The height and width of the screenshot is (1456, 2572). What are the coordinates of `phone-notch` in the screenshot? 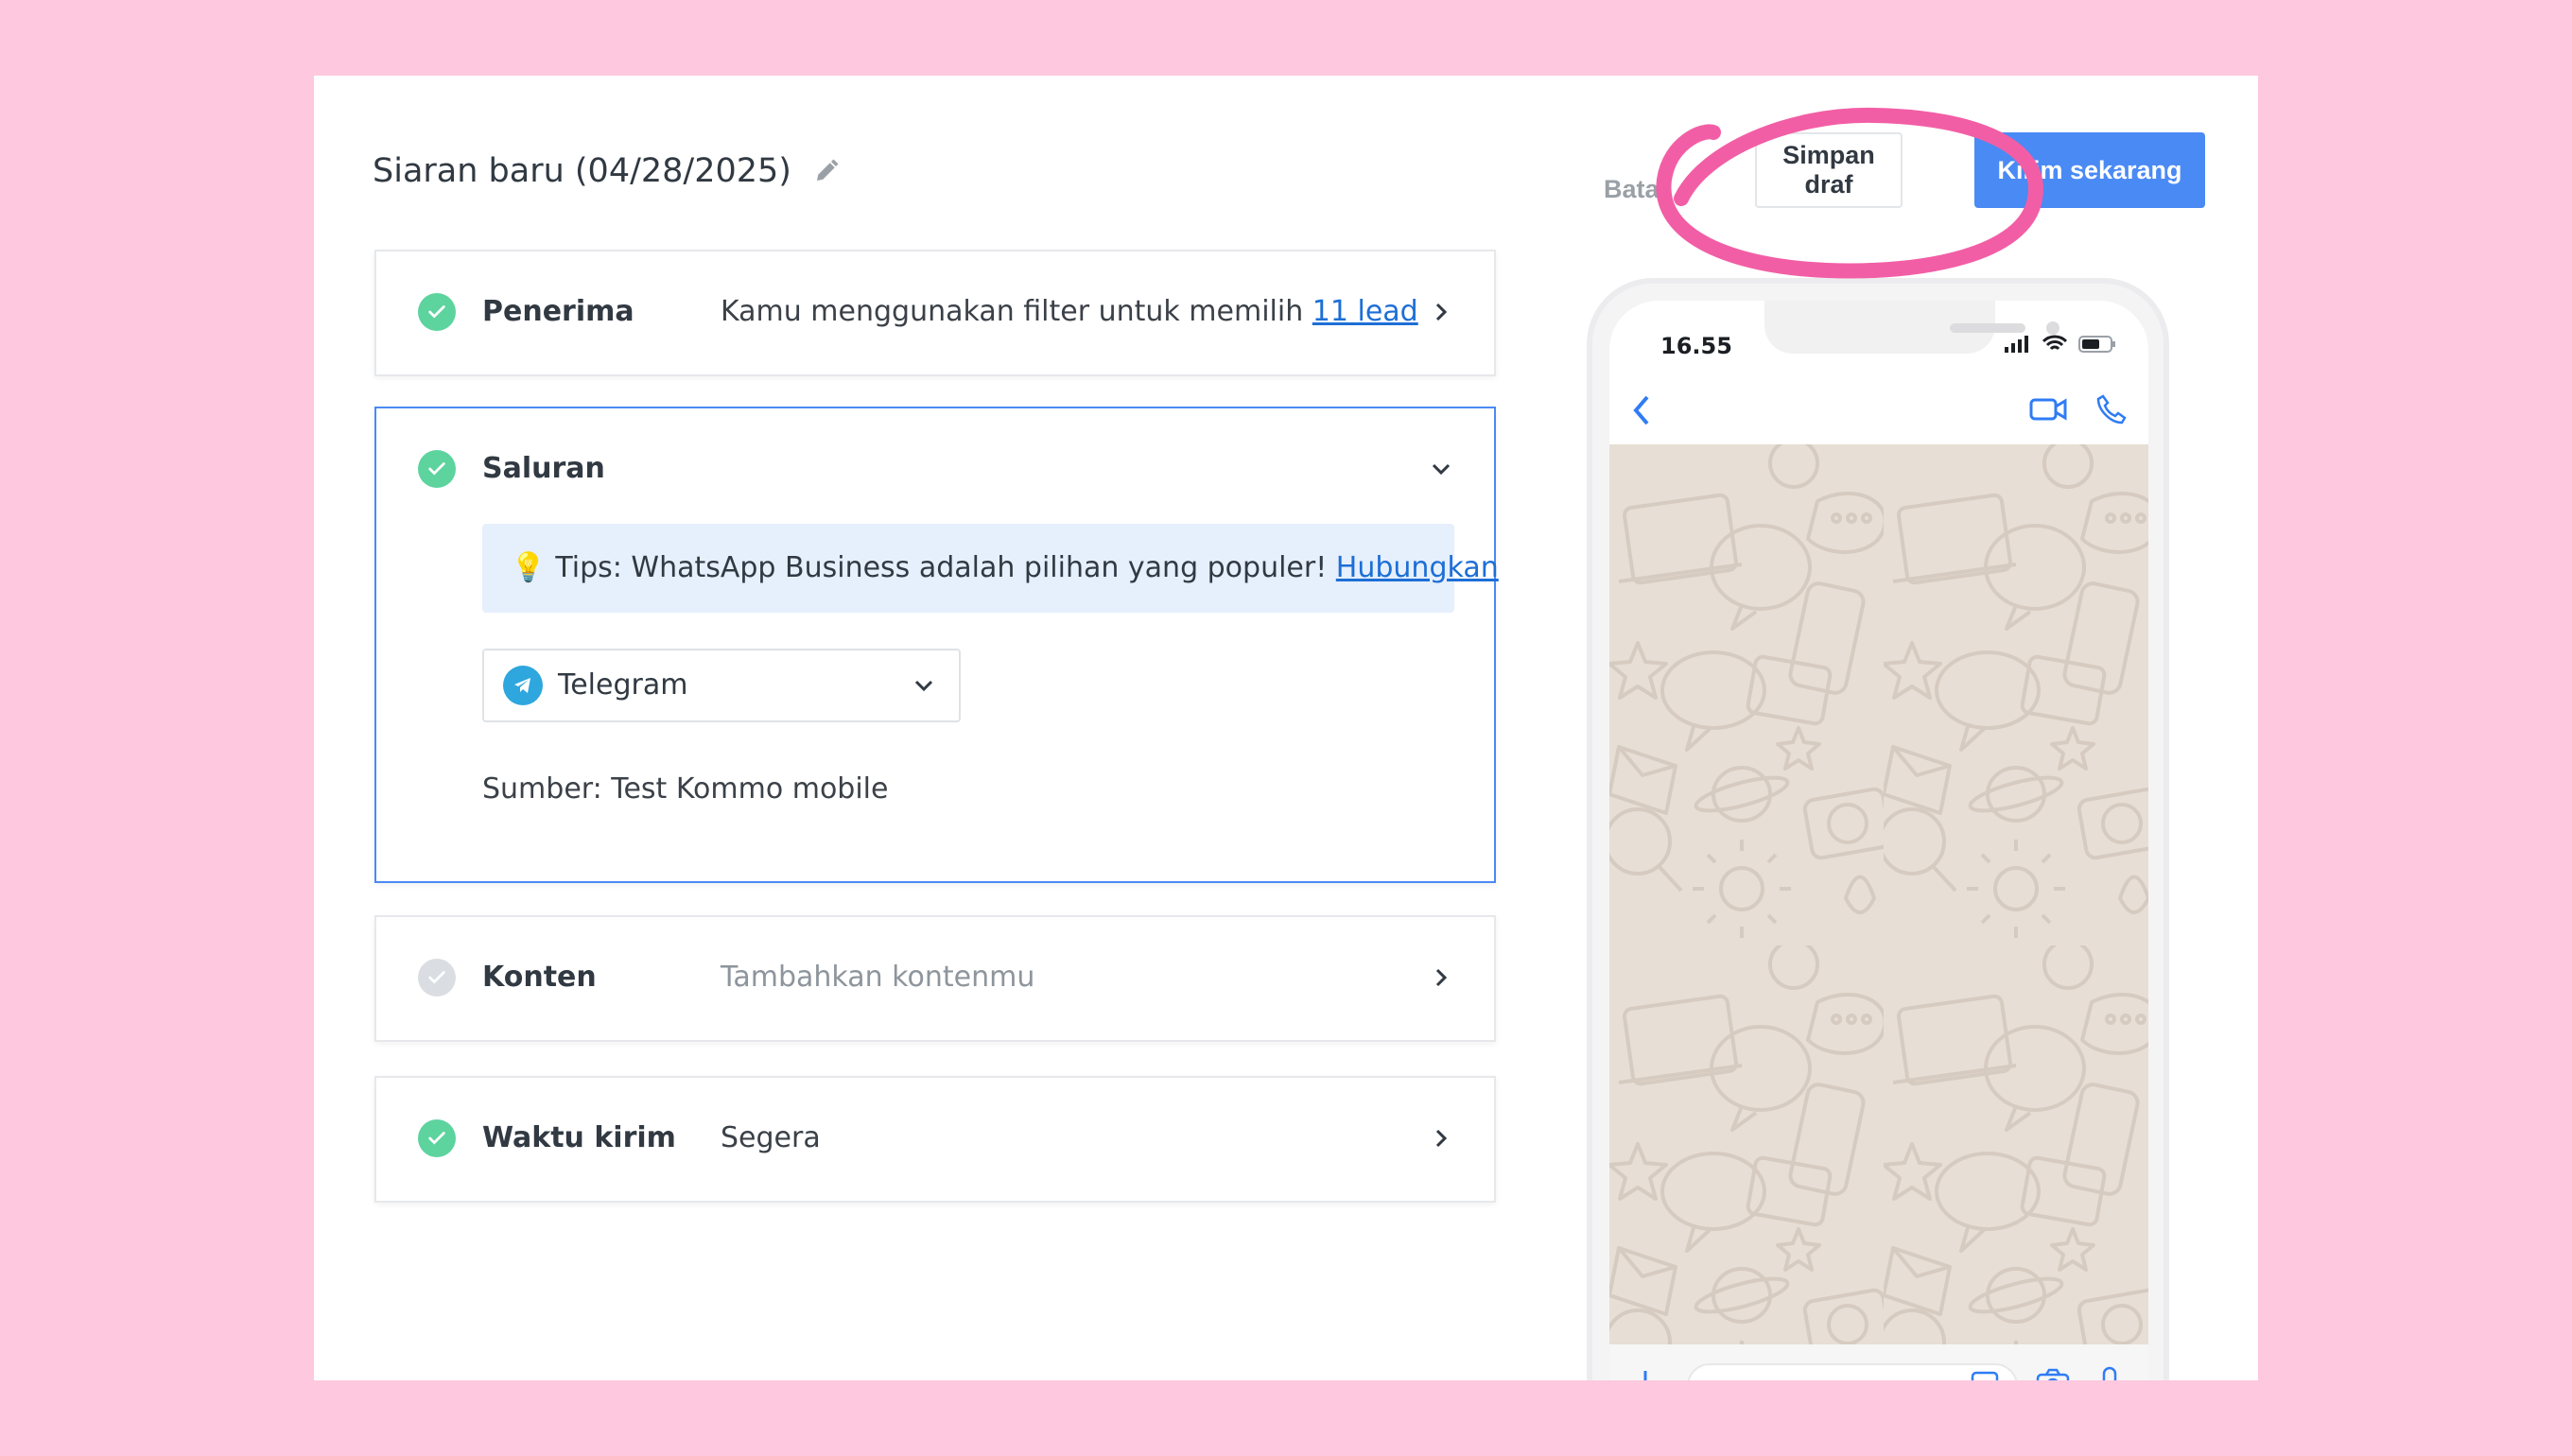 It's located at (1911, 327).